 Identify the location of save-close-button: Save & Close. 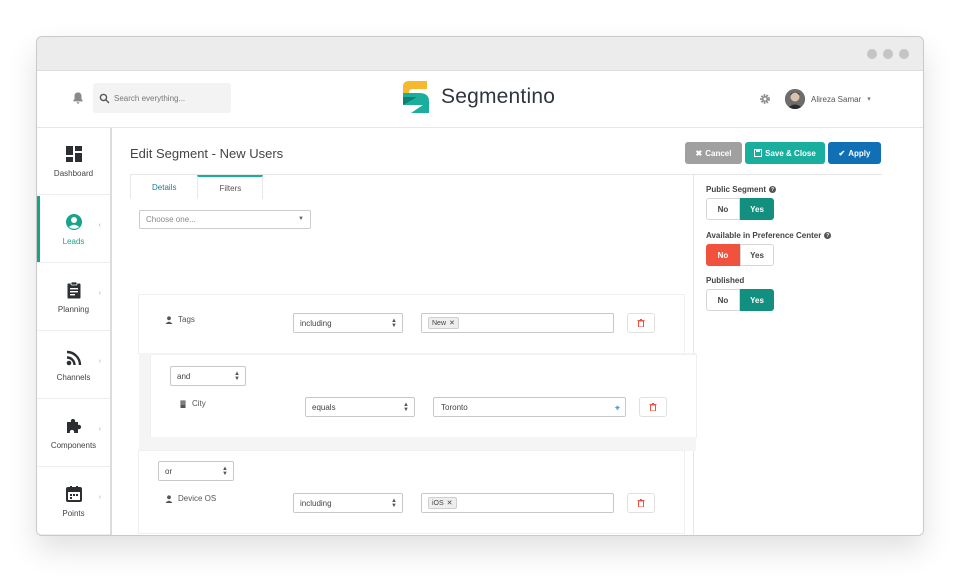
(785, 153).